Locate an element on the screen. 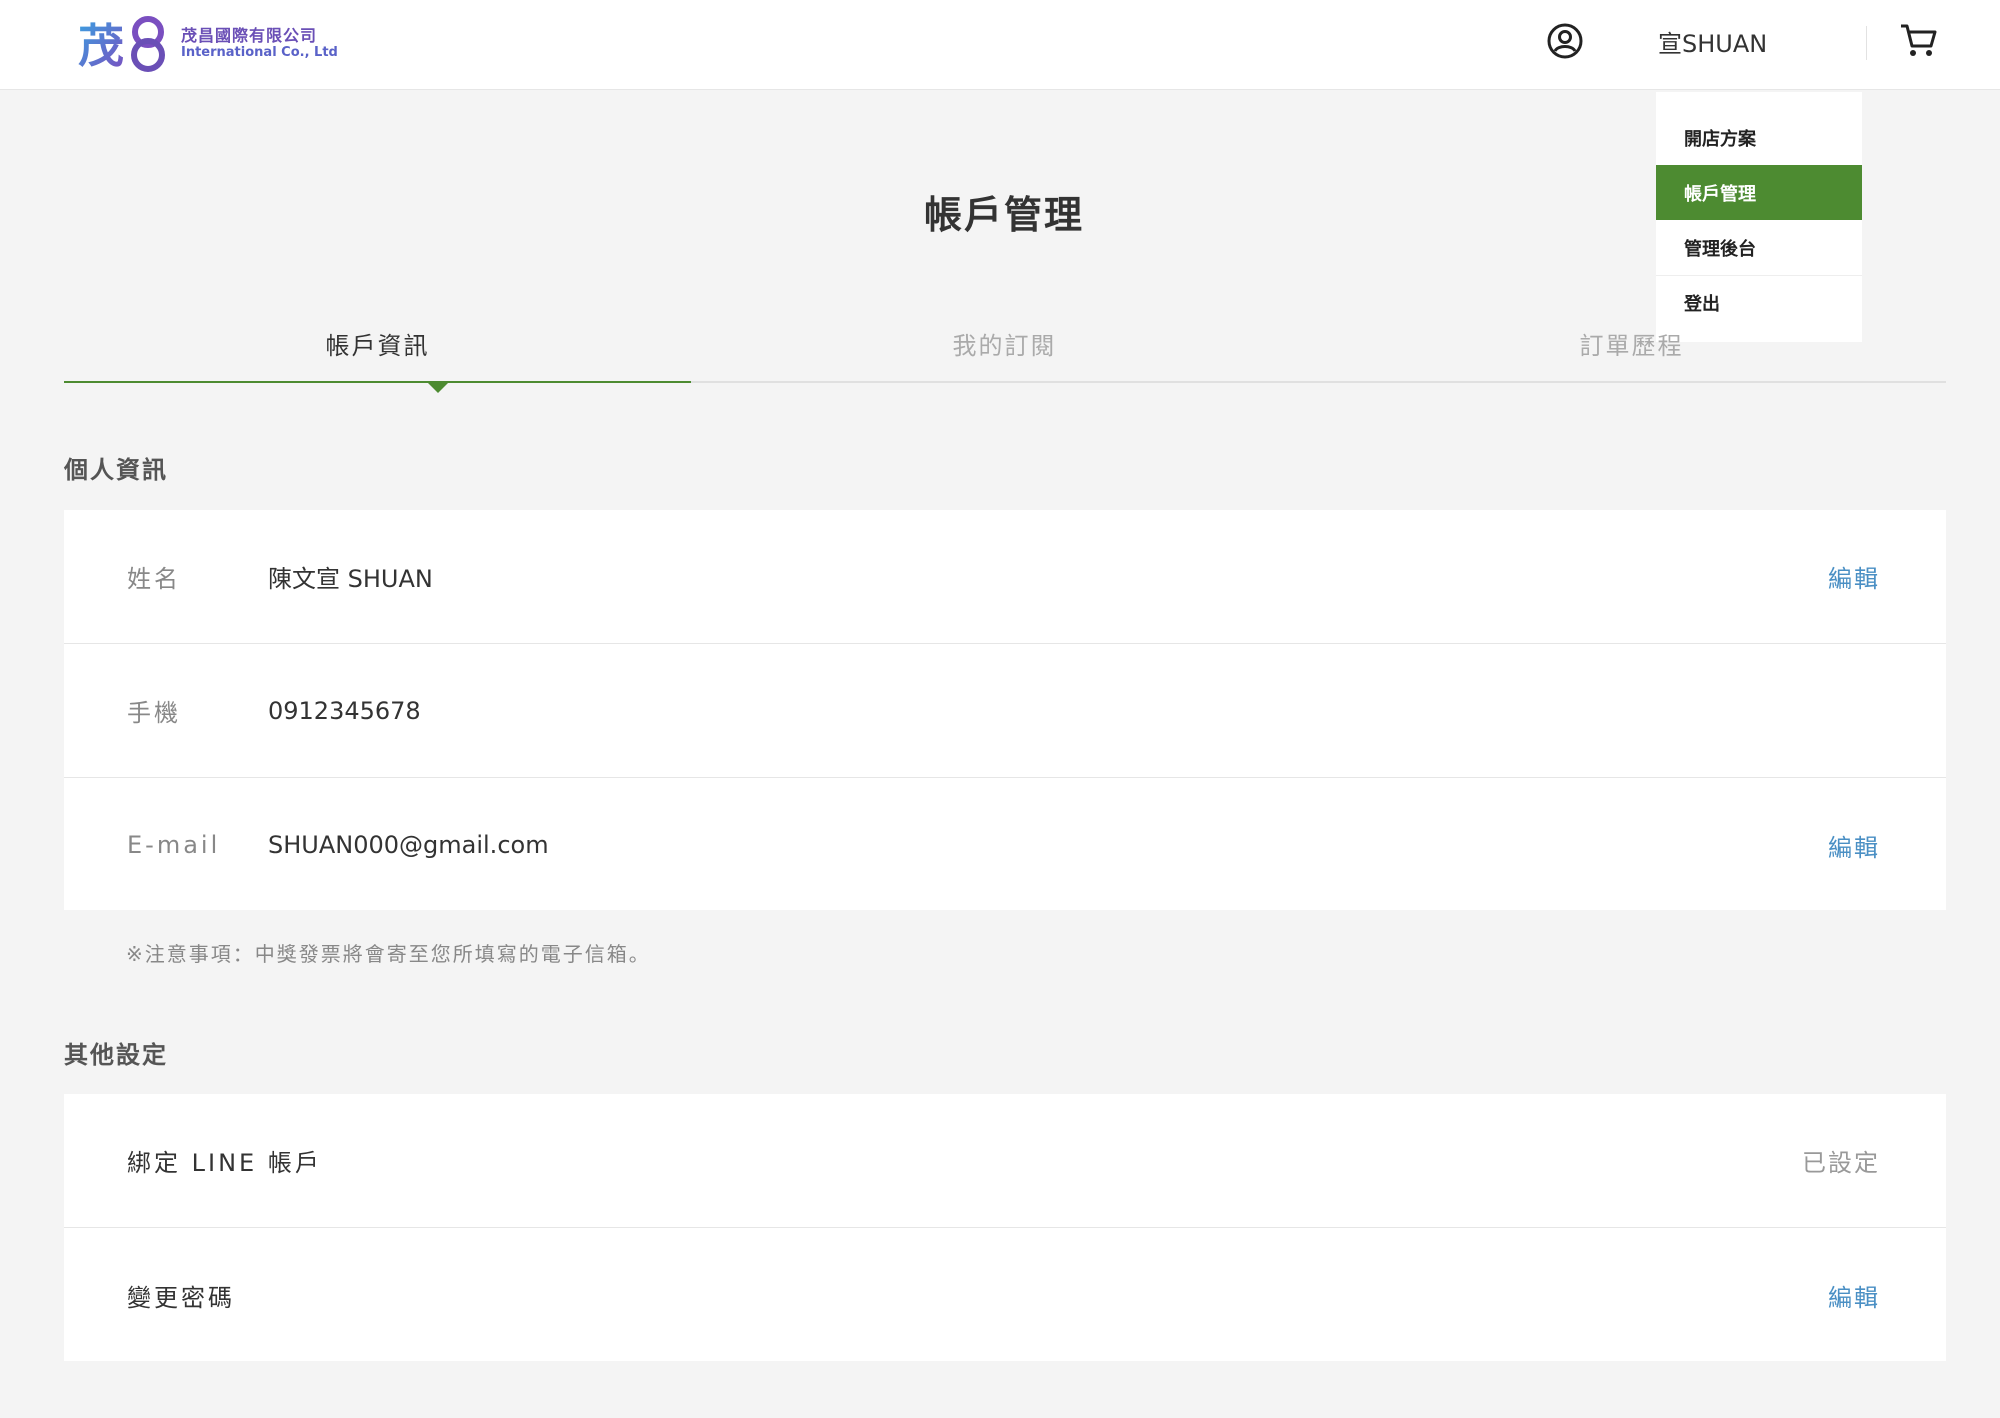 The height and width of the screenshot is (1418, 2000). section-title-other: 其他設定 is located at coordinates (116, 1055).